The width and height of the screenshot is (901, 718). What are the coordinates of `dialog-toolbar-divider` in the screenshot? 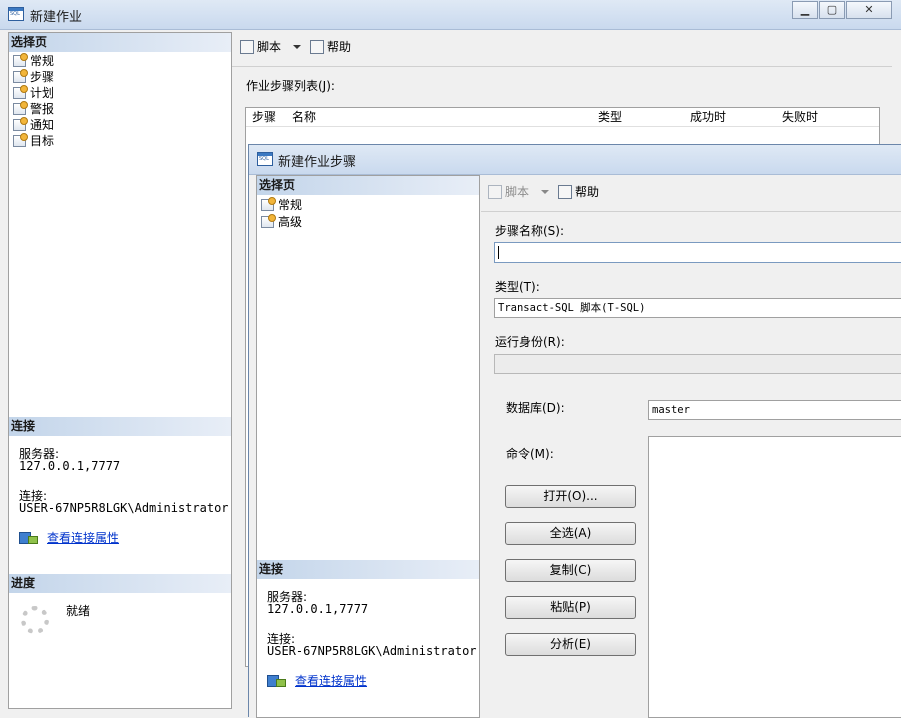 It's located at (691, 211).